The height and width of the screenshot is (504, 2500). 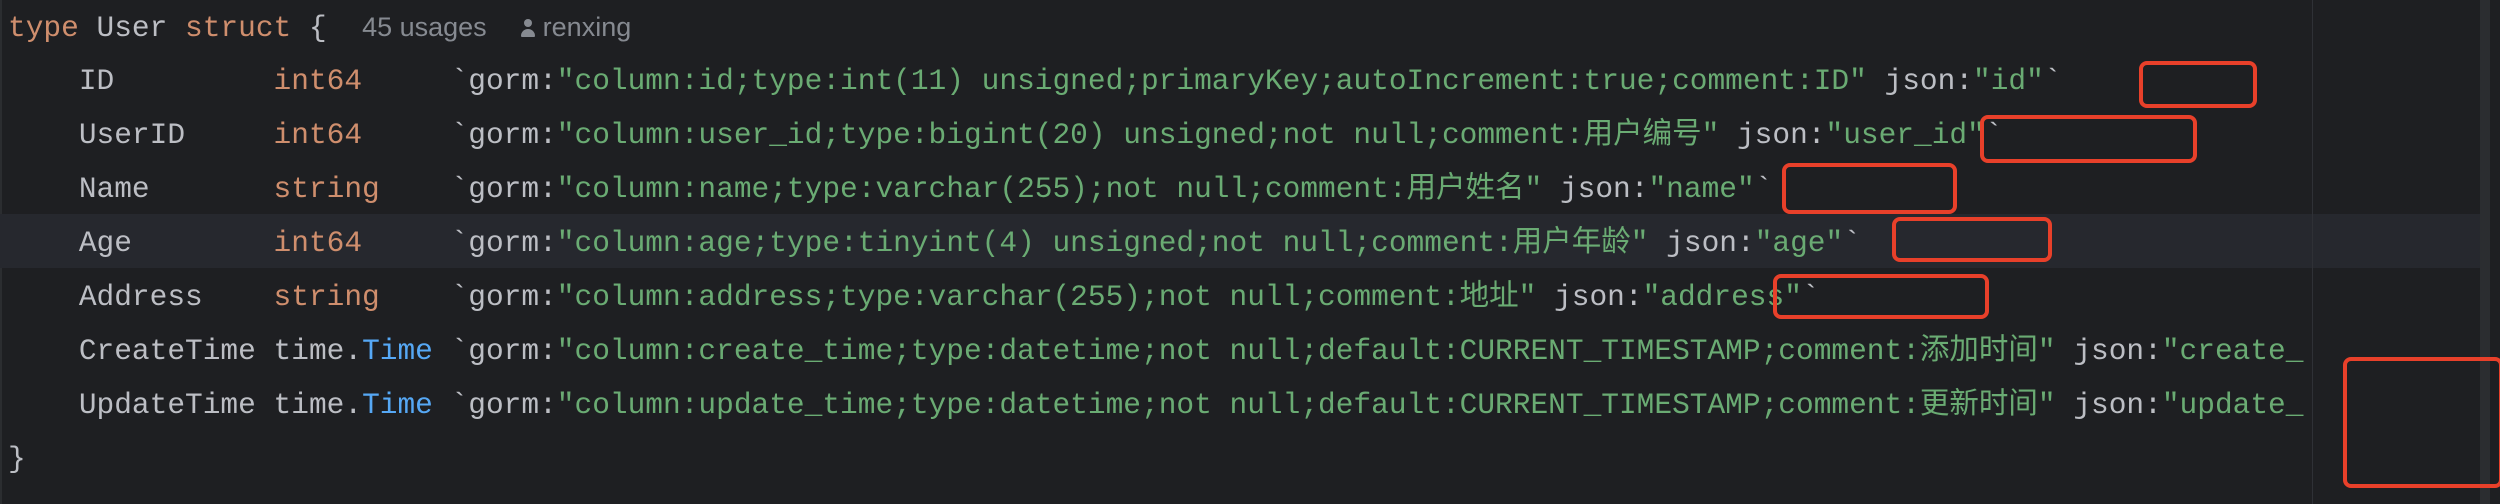 I want to click on keyword-type: type, so click(x=43, y=28).